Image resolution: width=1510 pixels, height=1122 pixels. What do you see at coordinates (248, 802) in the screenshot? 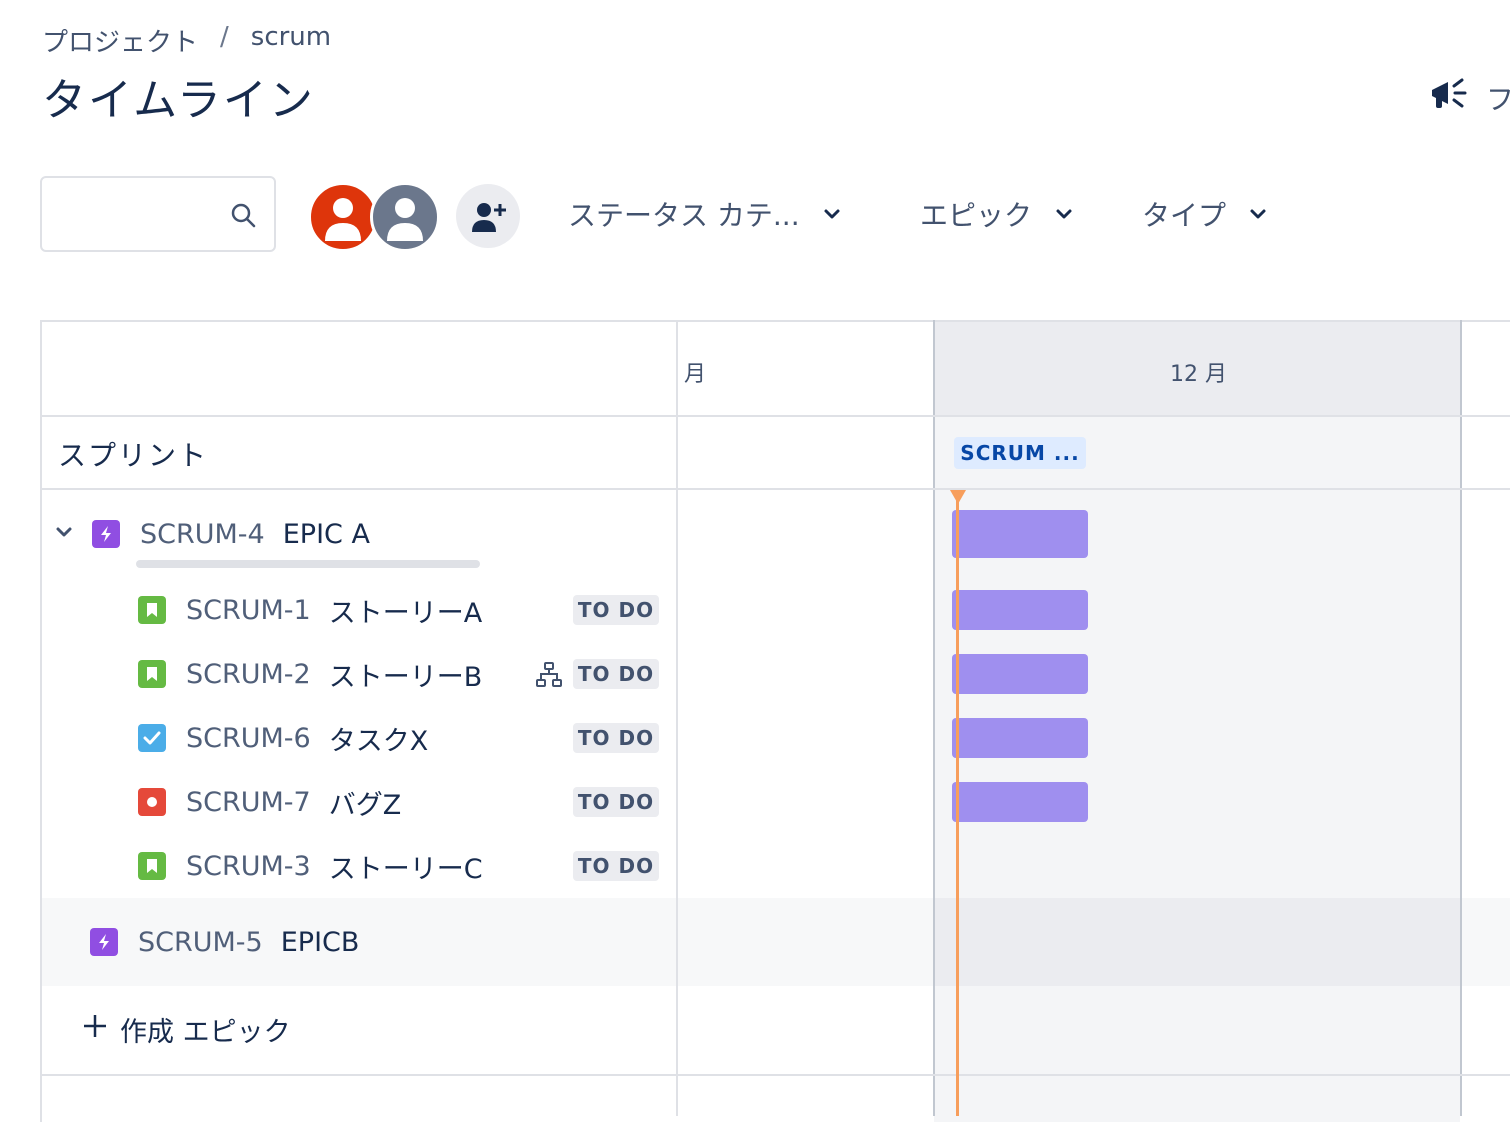
I see `issue-key: SCRUM-7` at bounding box center [248, 802].